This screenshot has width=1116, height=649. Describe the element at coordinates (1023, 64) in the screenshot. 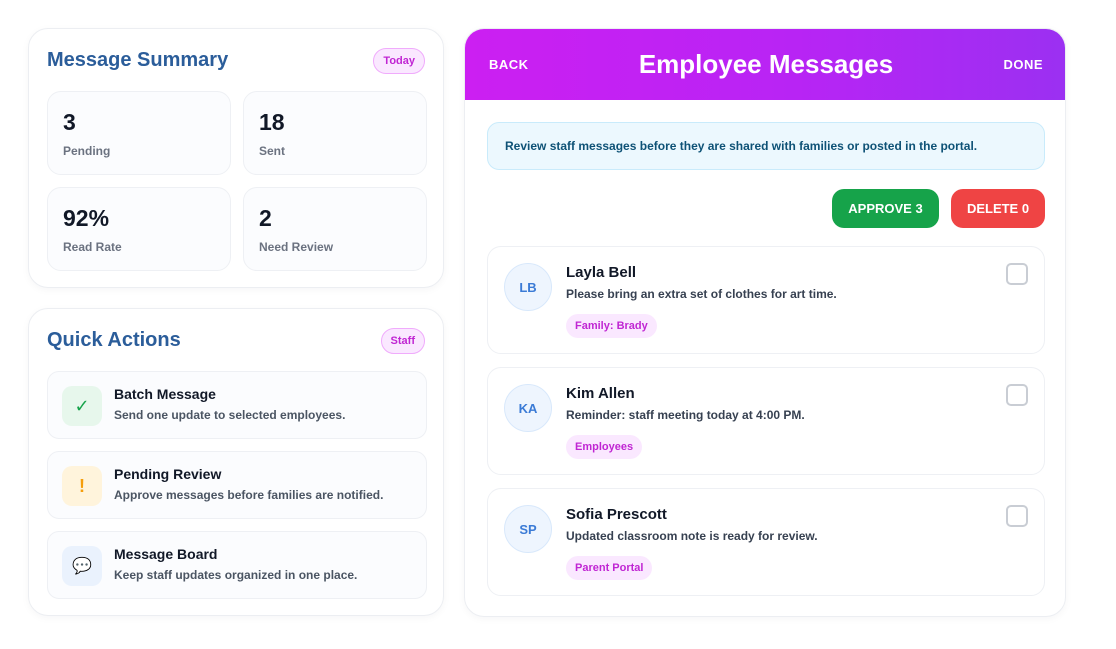

I see `done-button: DONE` at that location.